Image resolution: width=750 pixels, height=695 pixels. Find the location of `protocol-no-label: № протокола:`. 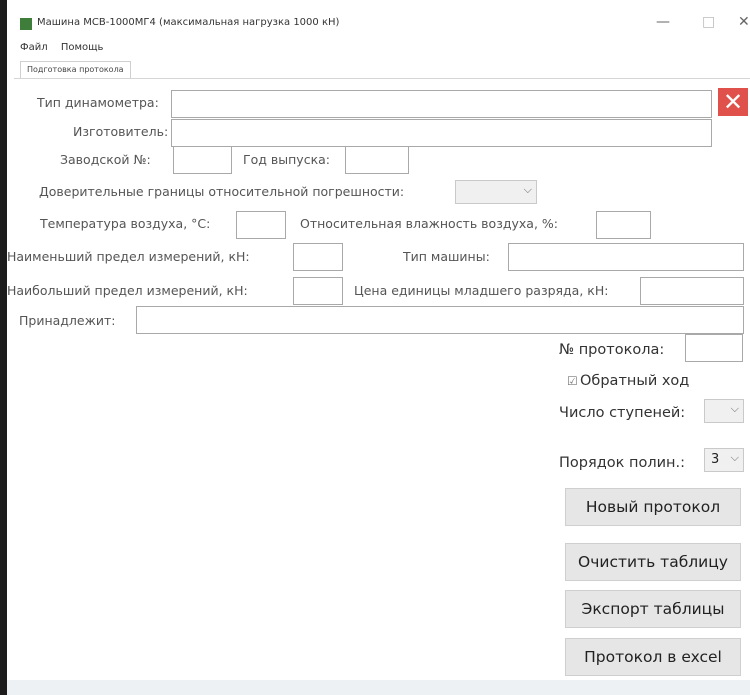

protocol-no-label: № протокола: is located at coordinates (612, 350).